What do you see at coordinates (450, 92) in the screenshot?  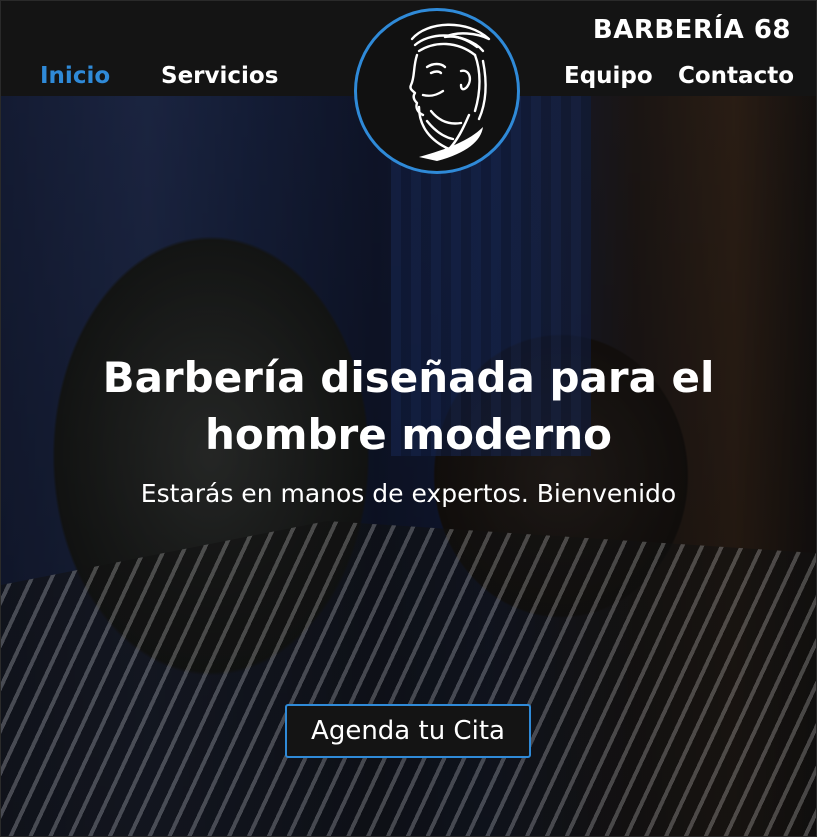 I see `bearded-man-logo-icon` at bounding box center [450, 92].